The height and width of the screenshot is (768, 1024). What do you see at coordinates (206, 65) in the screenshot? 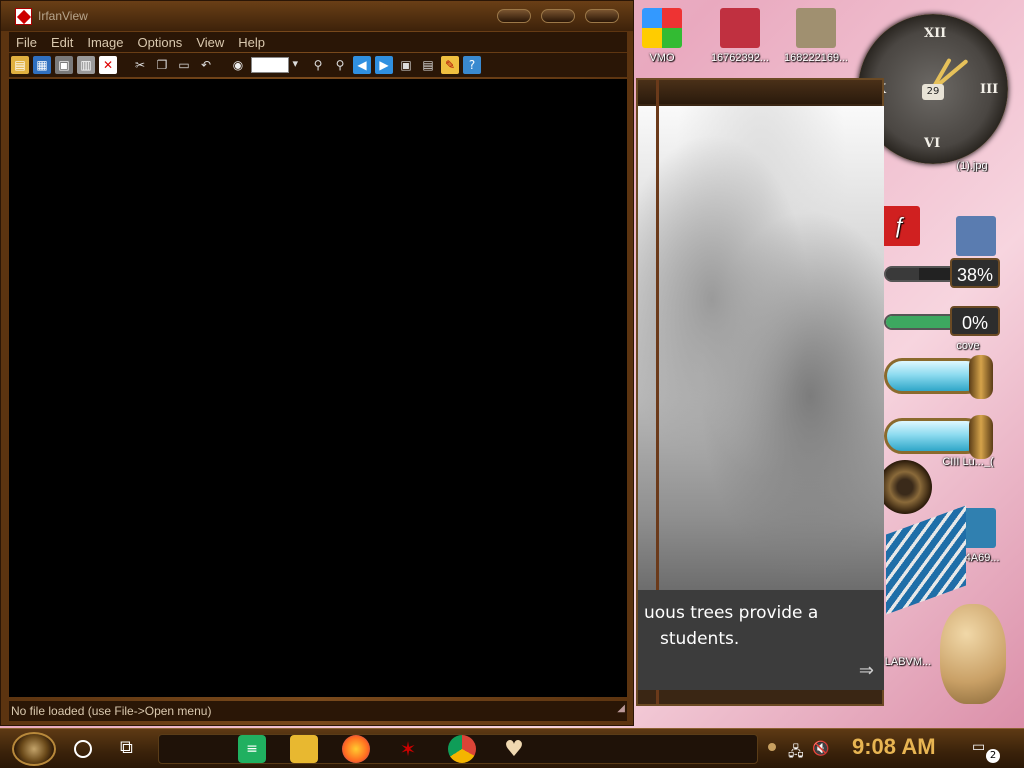
I see `undo-icon: ↶` at bounding box center [206, 65].